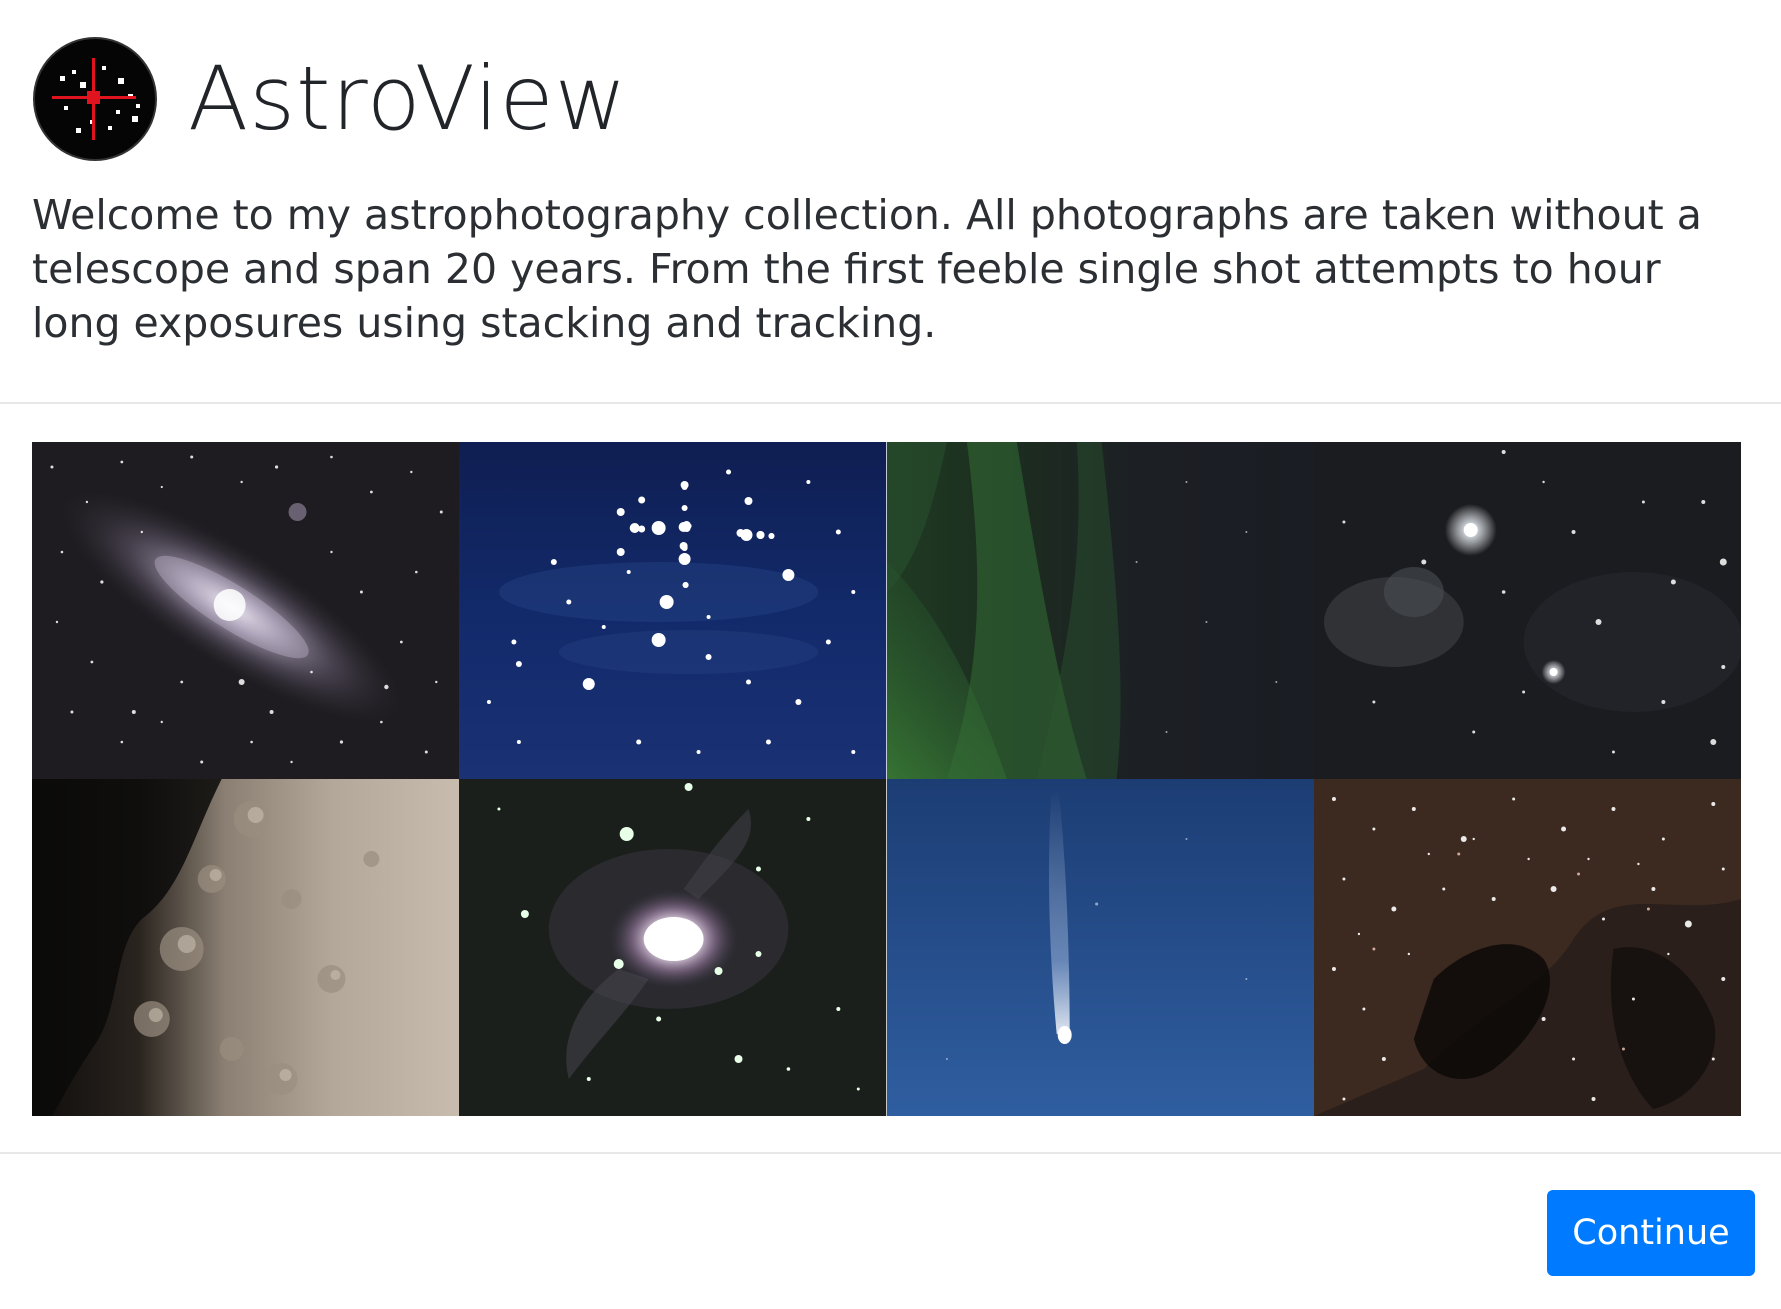 The image size is (1781, 1309). I want to click on divider-top, so click(890, 403).